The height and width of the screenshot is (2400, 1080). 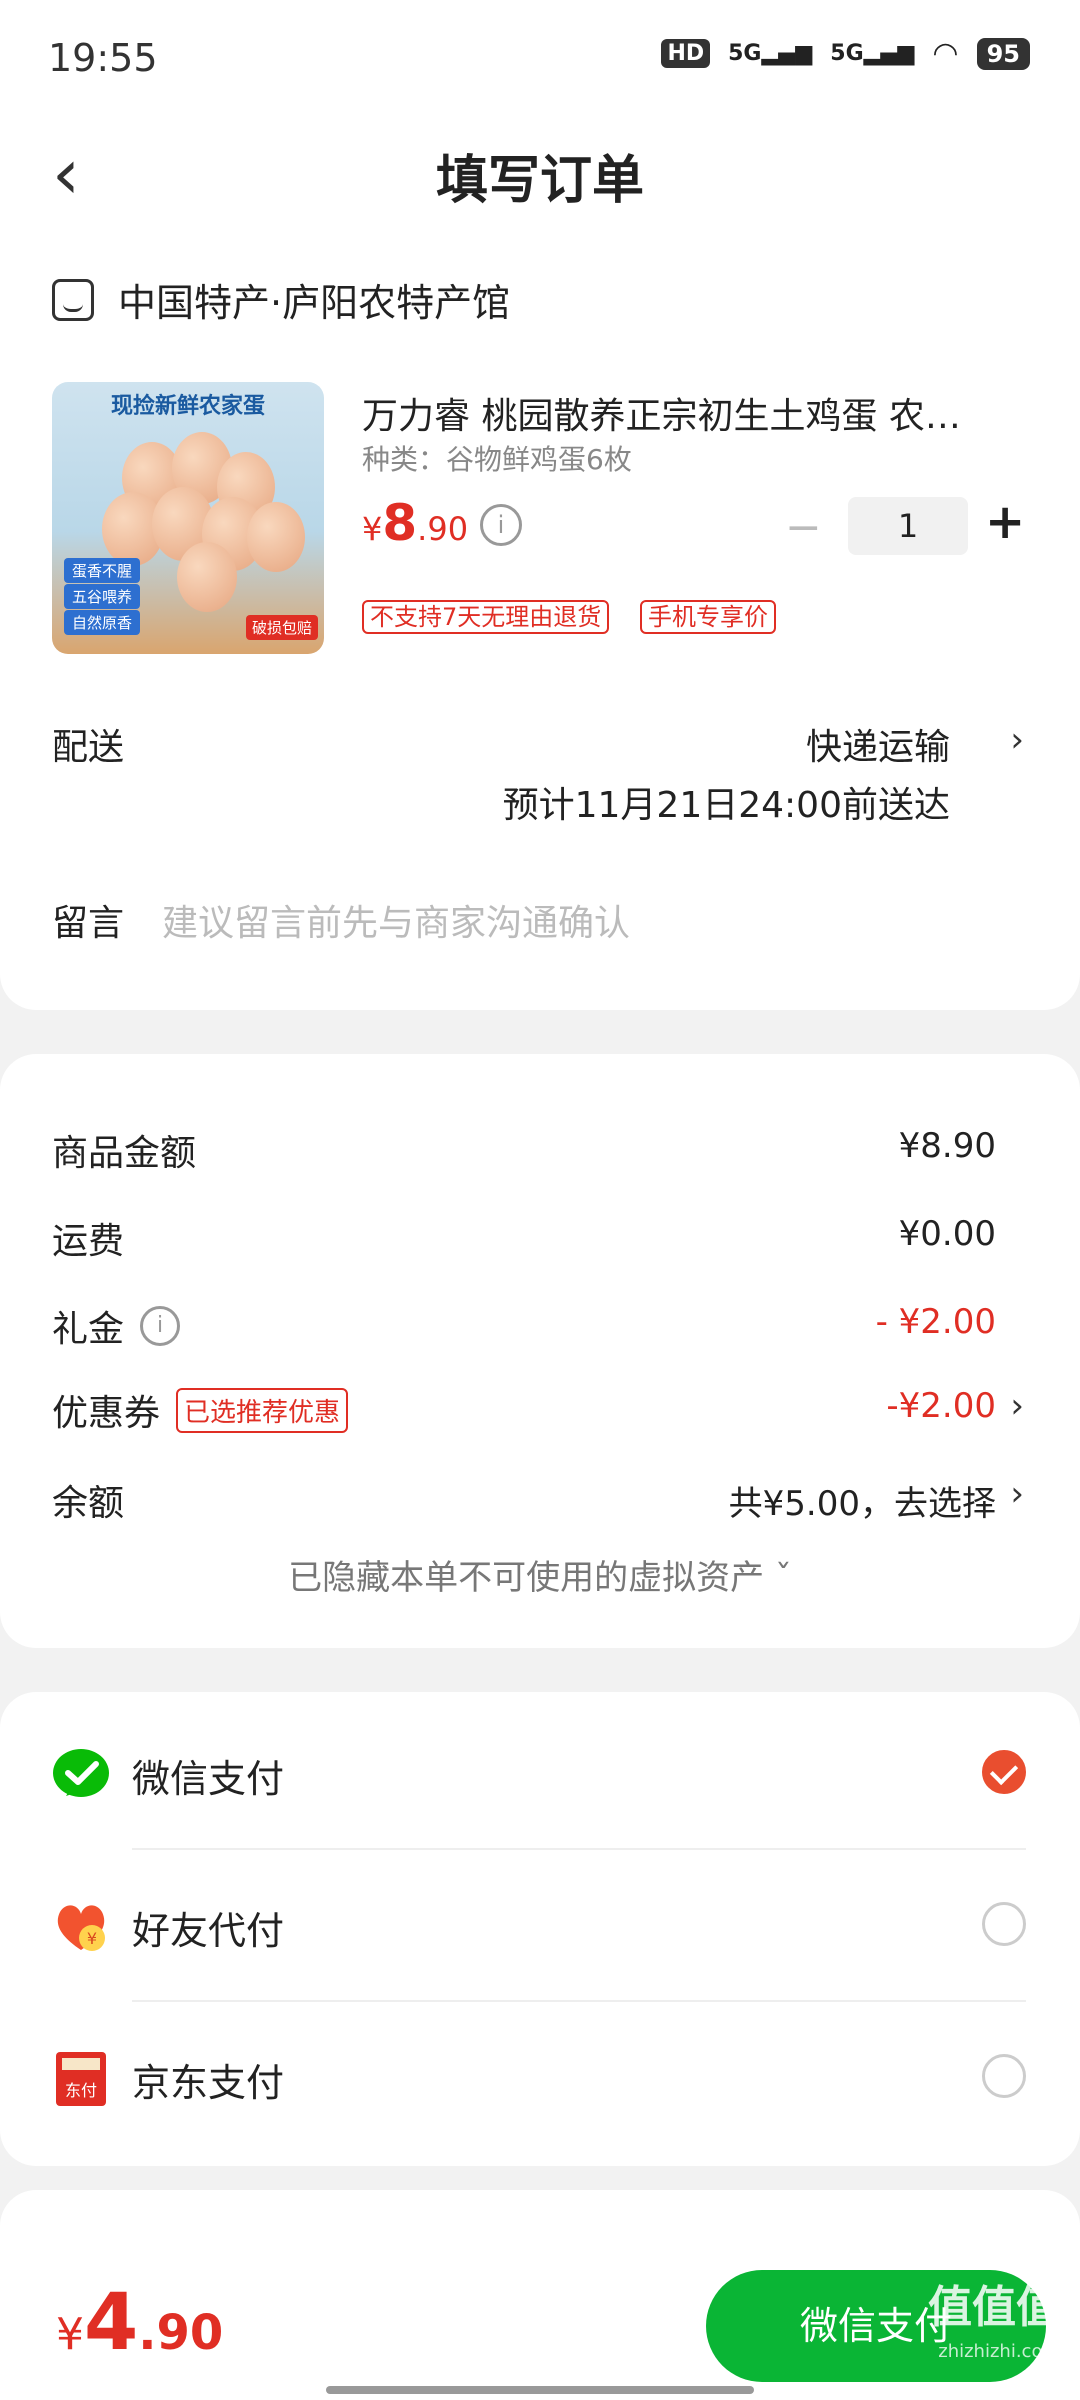 What do you see at coordinates (208, 1779) in the screenshot?
I see `payment-label-wechat: 微信支付` at bounding box center [208, 1779].